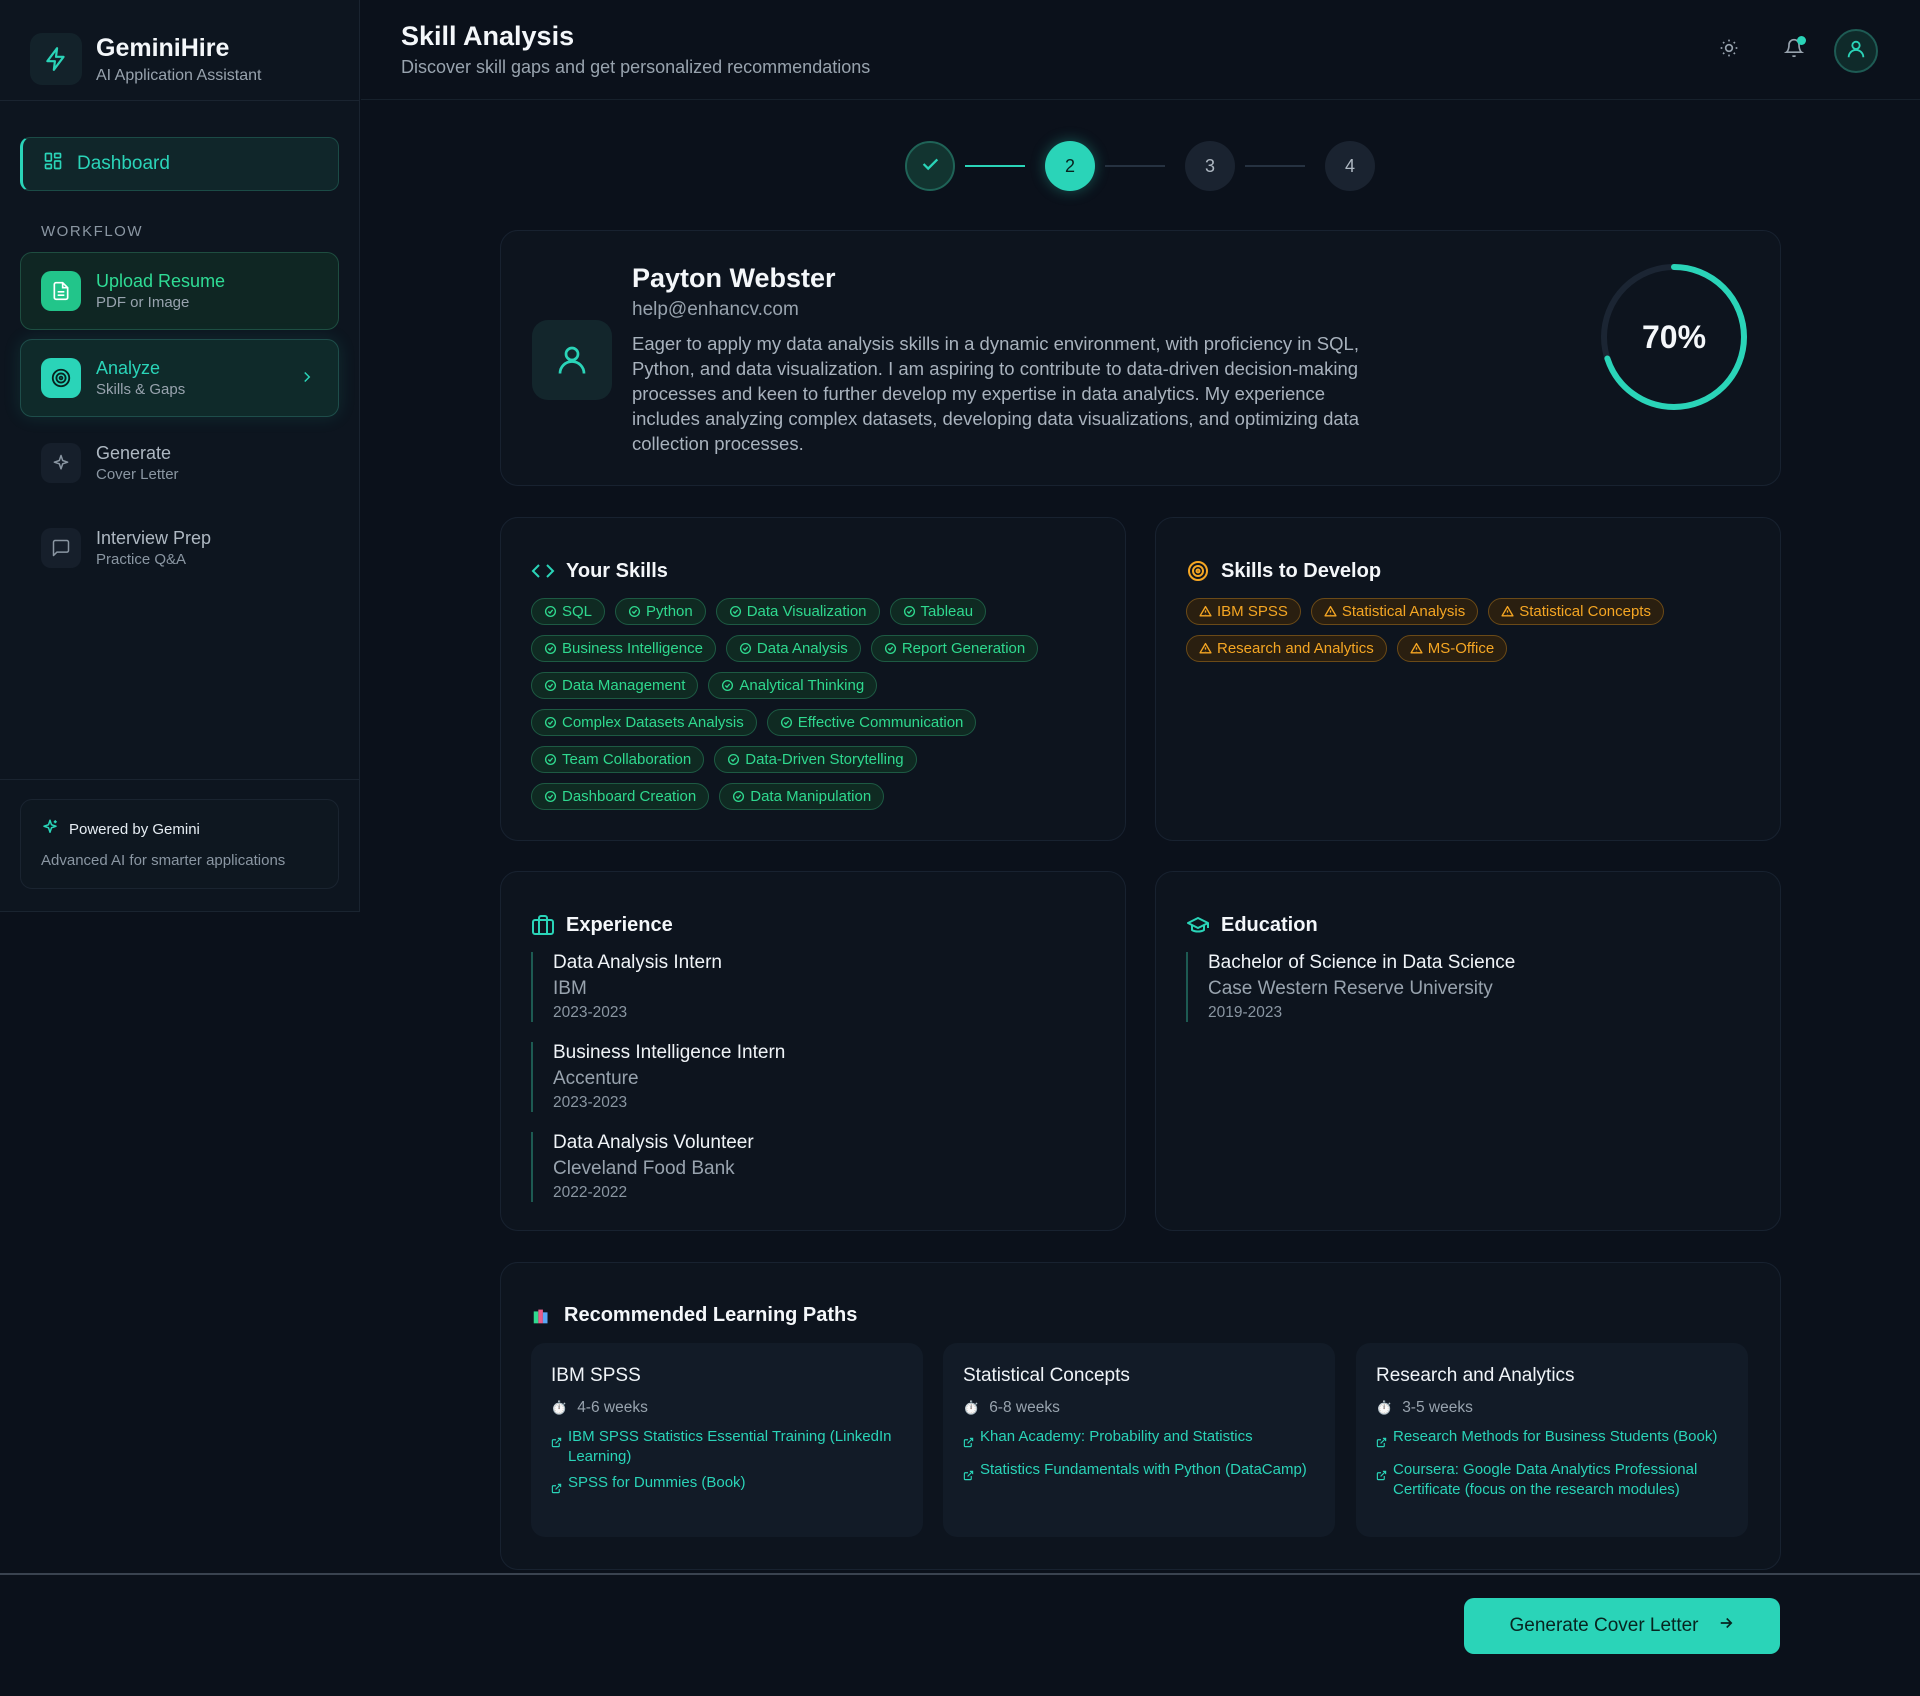 This screenshot has height=1696, width=1920. What do you see at coordinates (615, 685) in the screenshot?
I see `skill-chip: Data Management` at bounding box center [615, 685].